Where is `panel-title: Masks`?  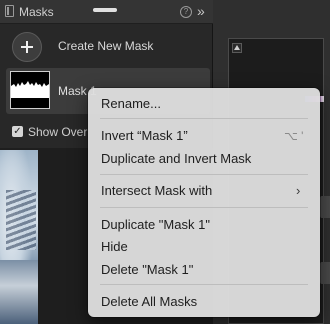
panel-title: Masks is located at coordinates (36, 12).